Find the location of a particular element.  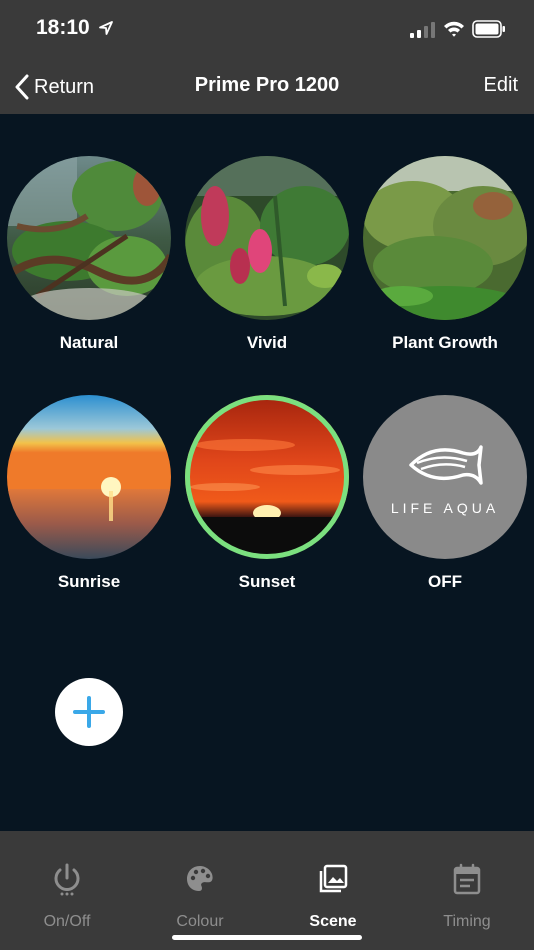

scene-sunset: Sunset is located at coordinates (267, 493).